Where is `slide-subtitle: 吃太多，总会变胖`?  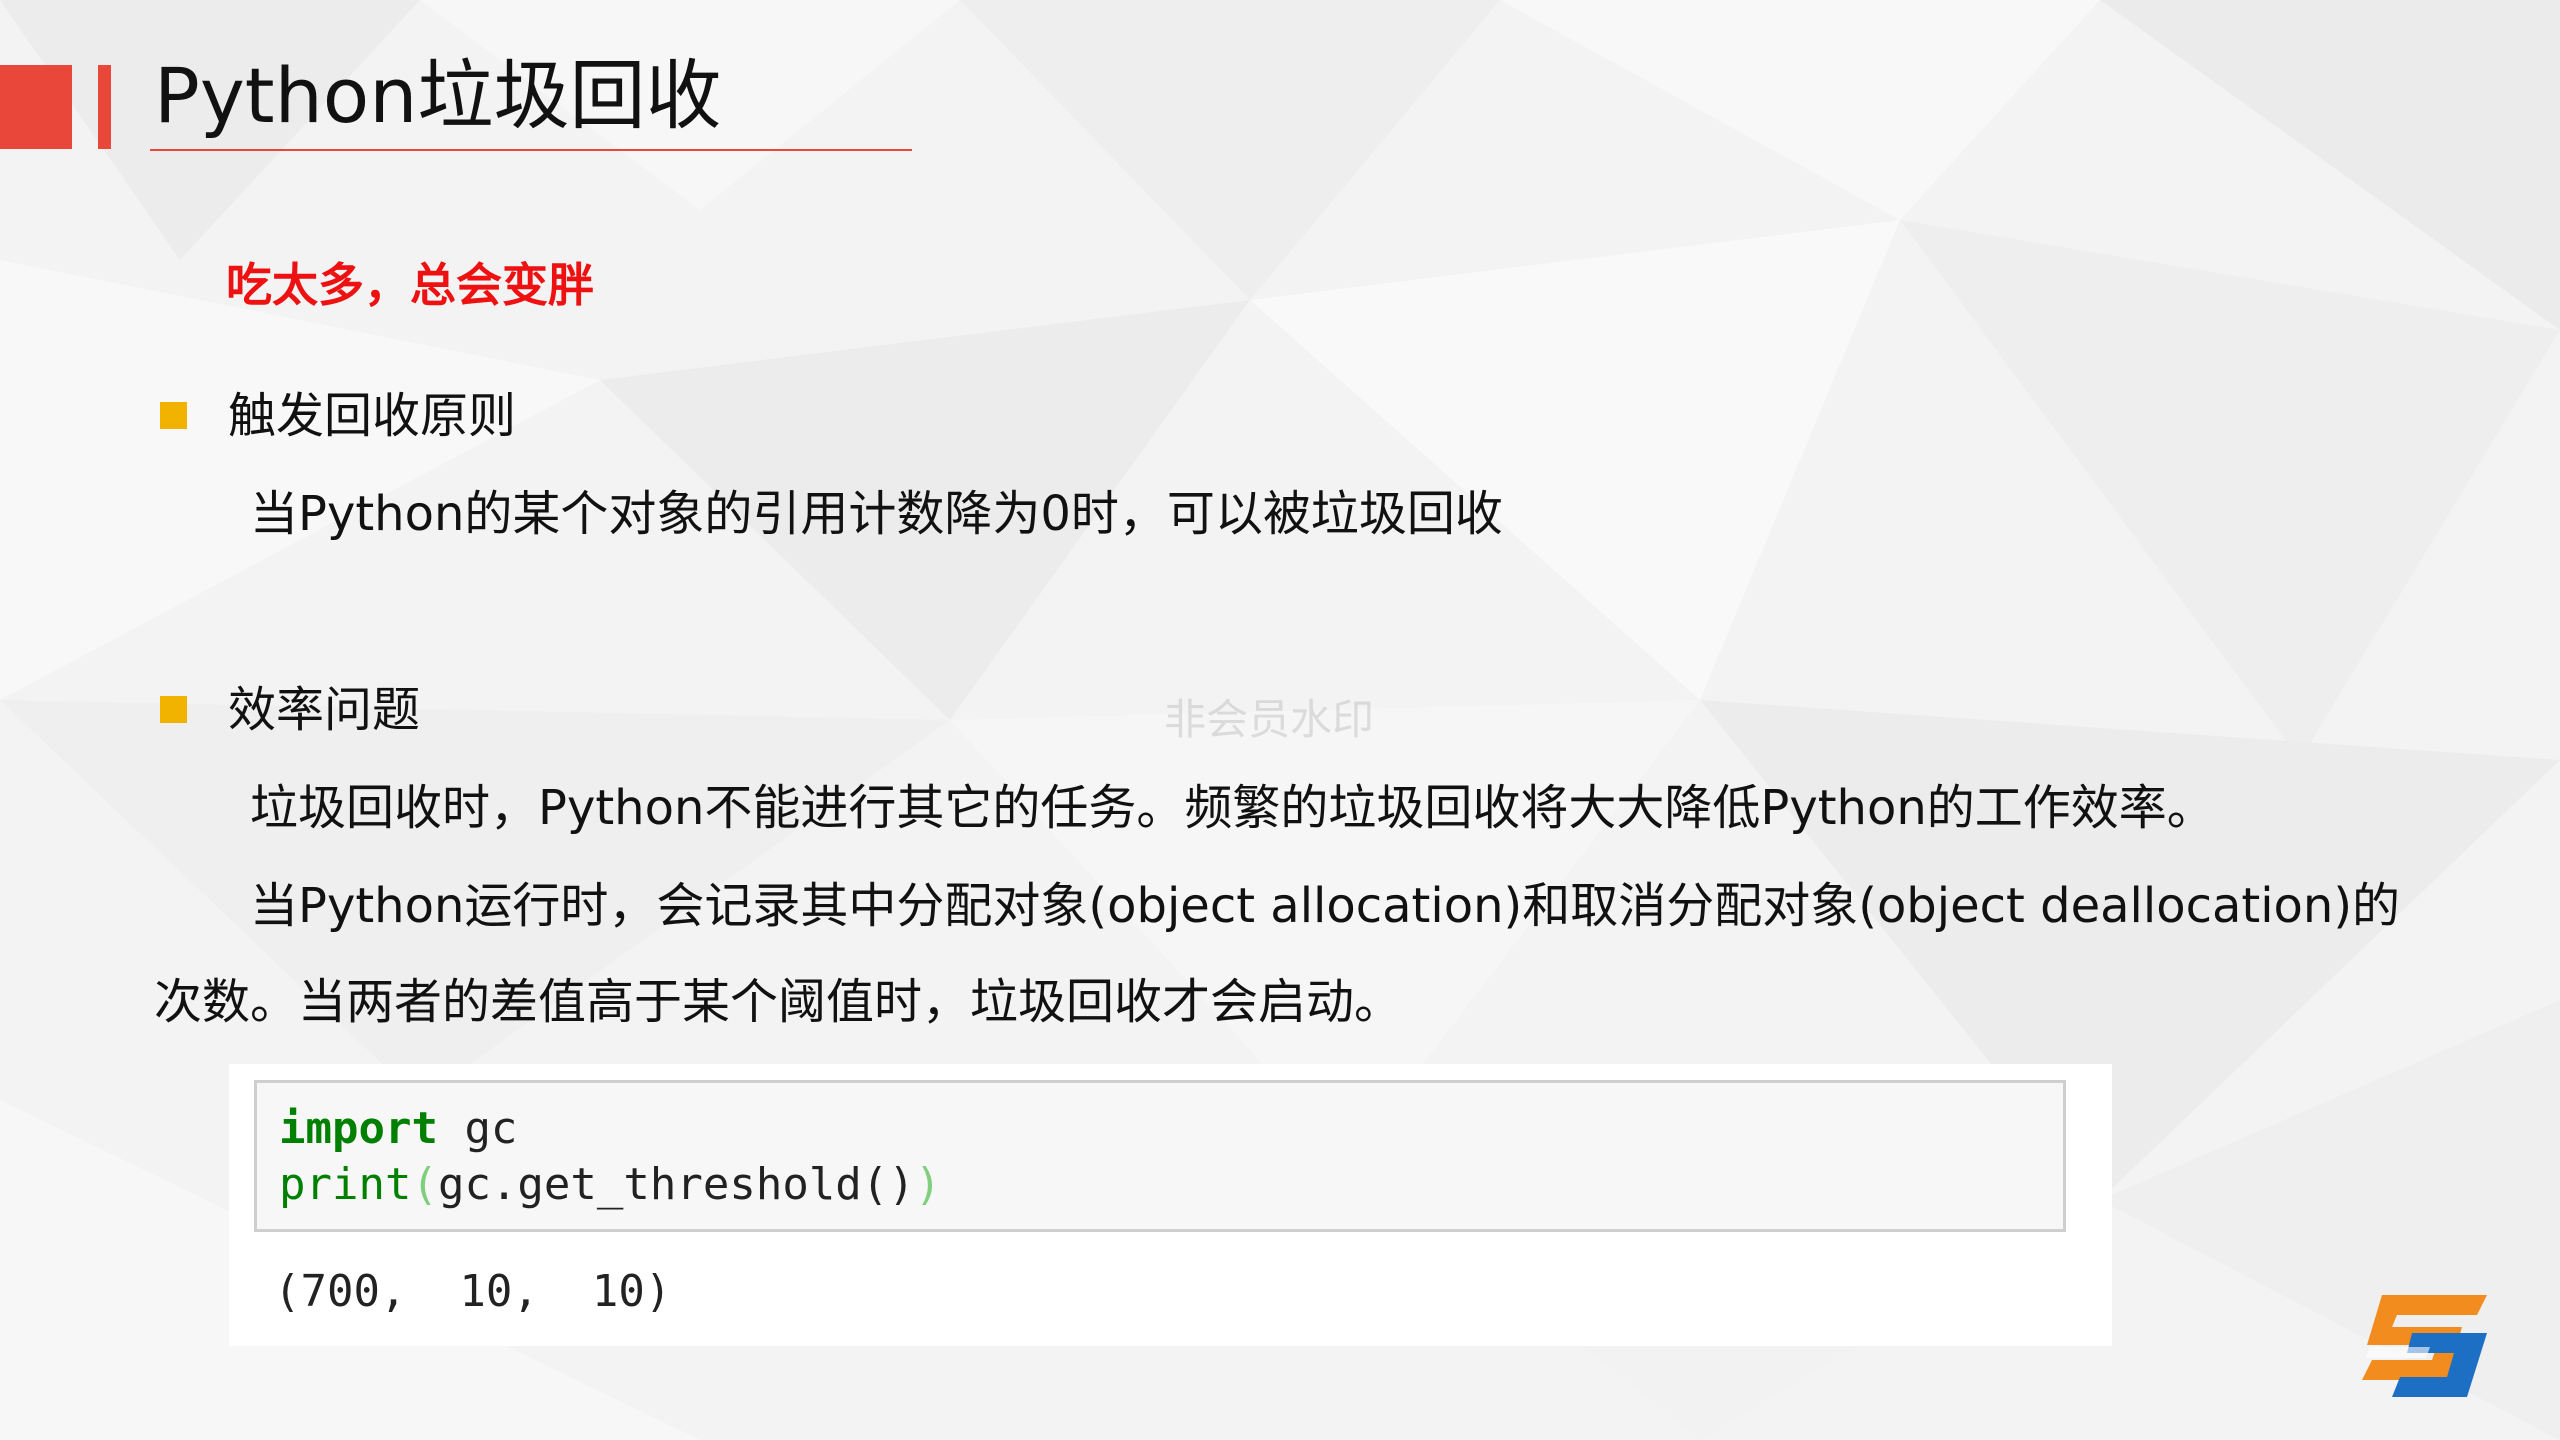 slide-subtitle: 吃太多，总会变胖 is located at coordinates (410, 285).